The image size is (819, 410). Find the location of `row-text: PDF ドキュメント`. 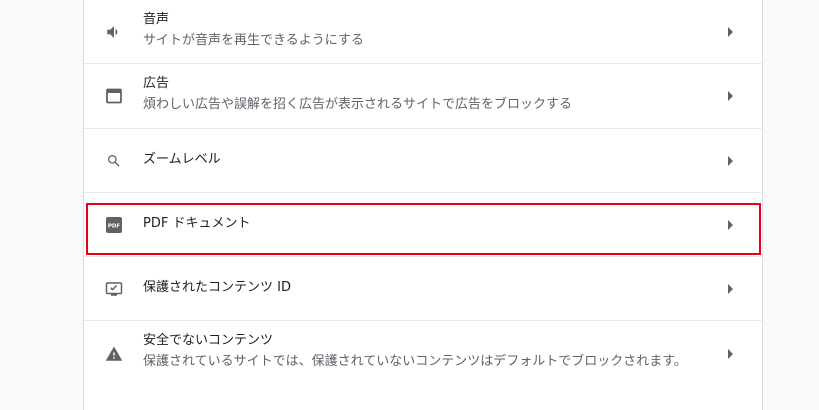

row-text: PDF ドキュメント is located at coordinates (196, 224).